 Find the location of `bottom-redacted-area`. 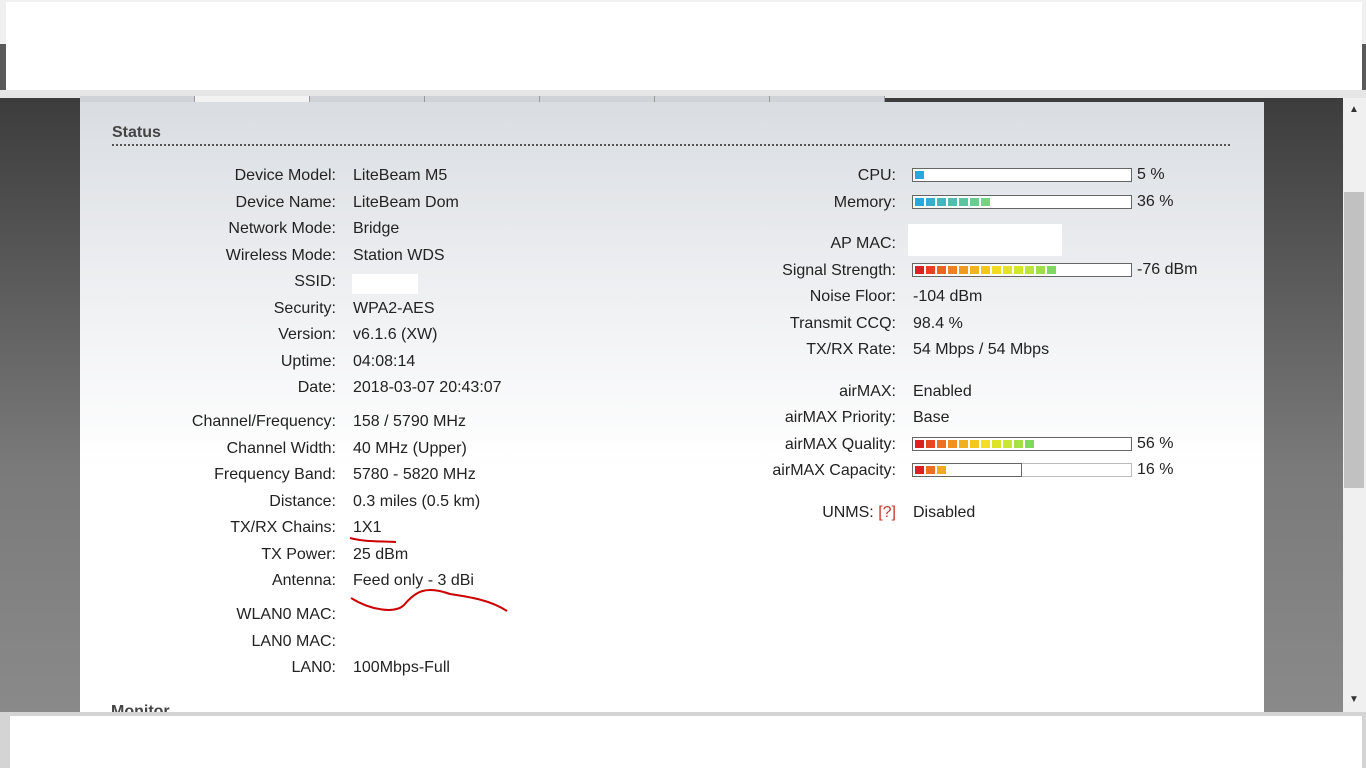

bottom-redacted-area is located at coordinates (686, 742).